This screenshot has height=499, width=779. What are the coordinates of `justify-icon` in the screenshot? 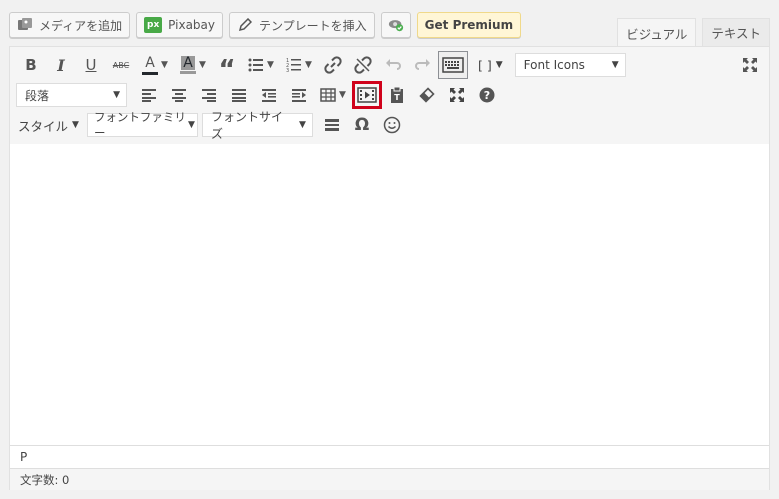 It's located at (239, 95).